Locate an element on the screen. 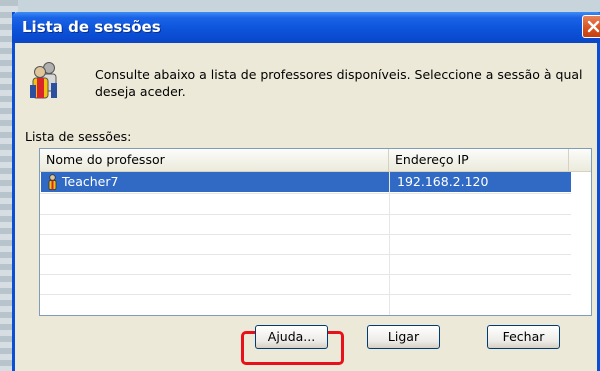  user-icon is located at coordinates (52, 182).